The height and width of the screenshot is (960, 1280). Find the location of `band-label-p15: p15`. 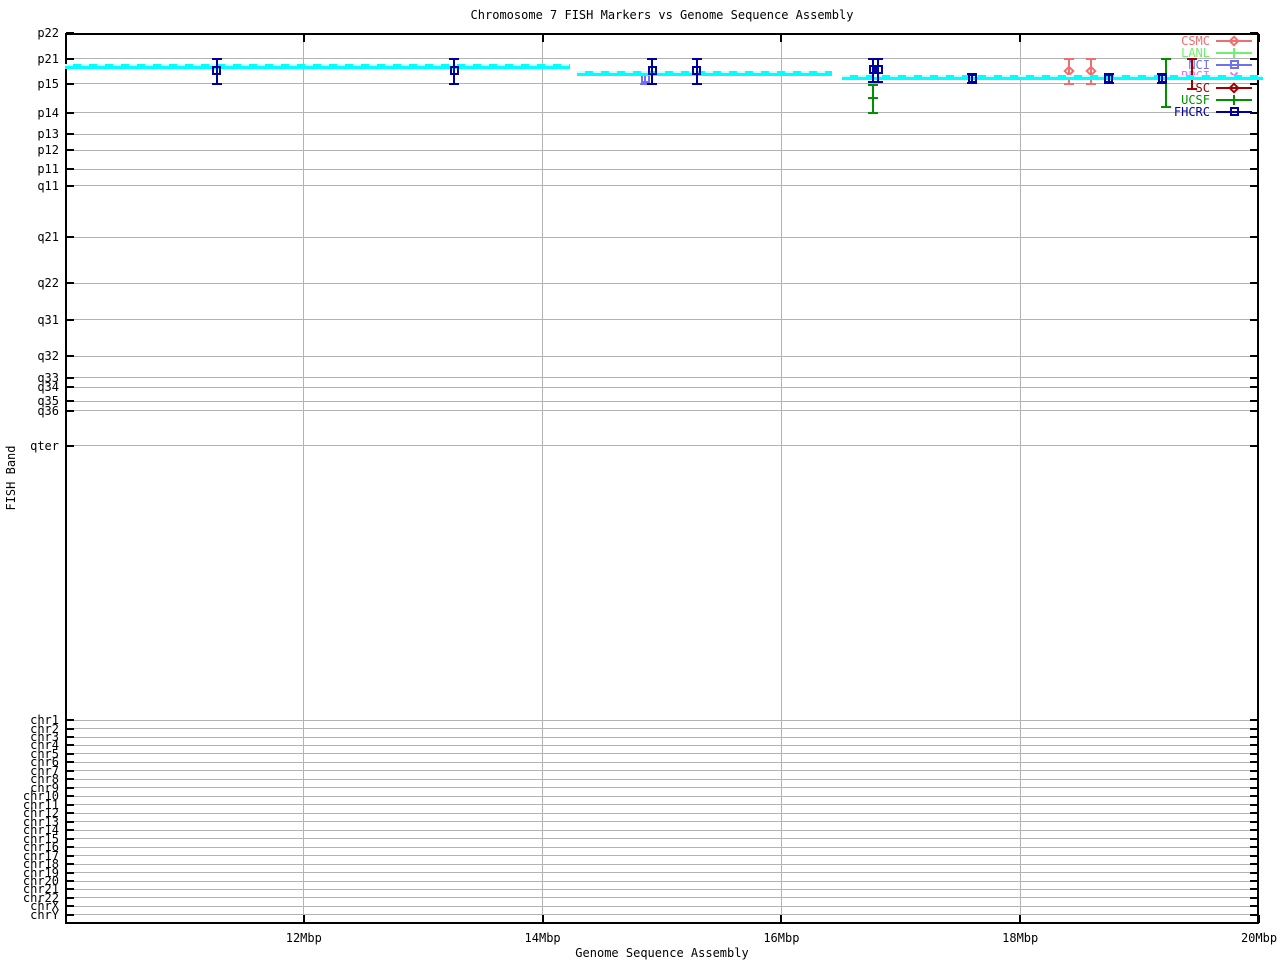

band-label-p15: p15 is located at coordinates (48, 83).